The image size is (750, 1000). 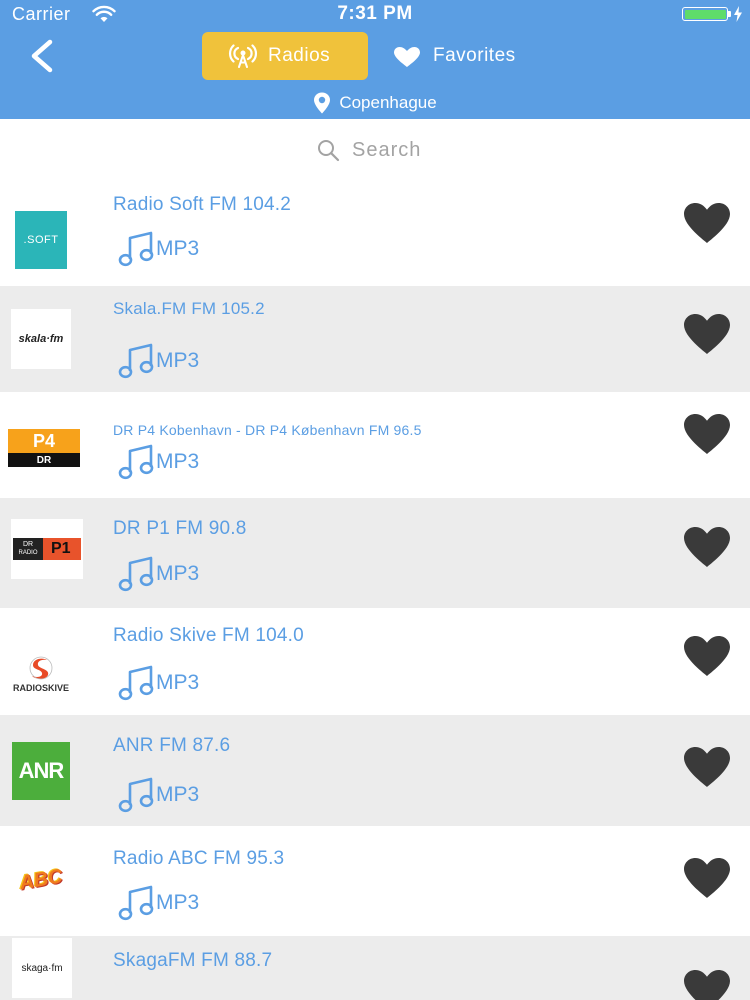 What do you see at coordinates (729, 14) in the screenshot?
I see `battery-tip` at bounding box center [729, 14].